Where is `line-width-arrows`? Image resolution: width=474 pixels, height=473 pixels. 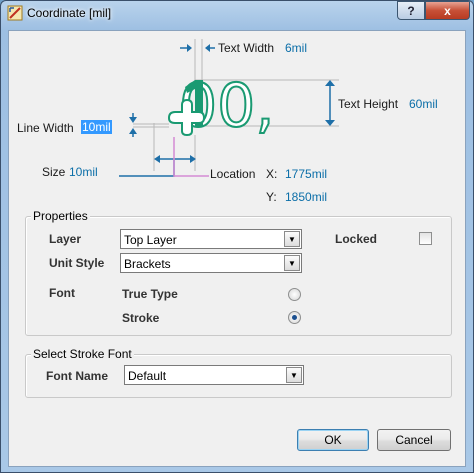
line-width-arrows is located at coordinates (133, 125).